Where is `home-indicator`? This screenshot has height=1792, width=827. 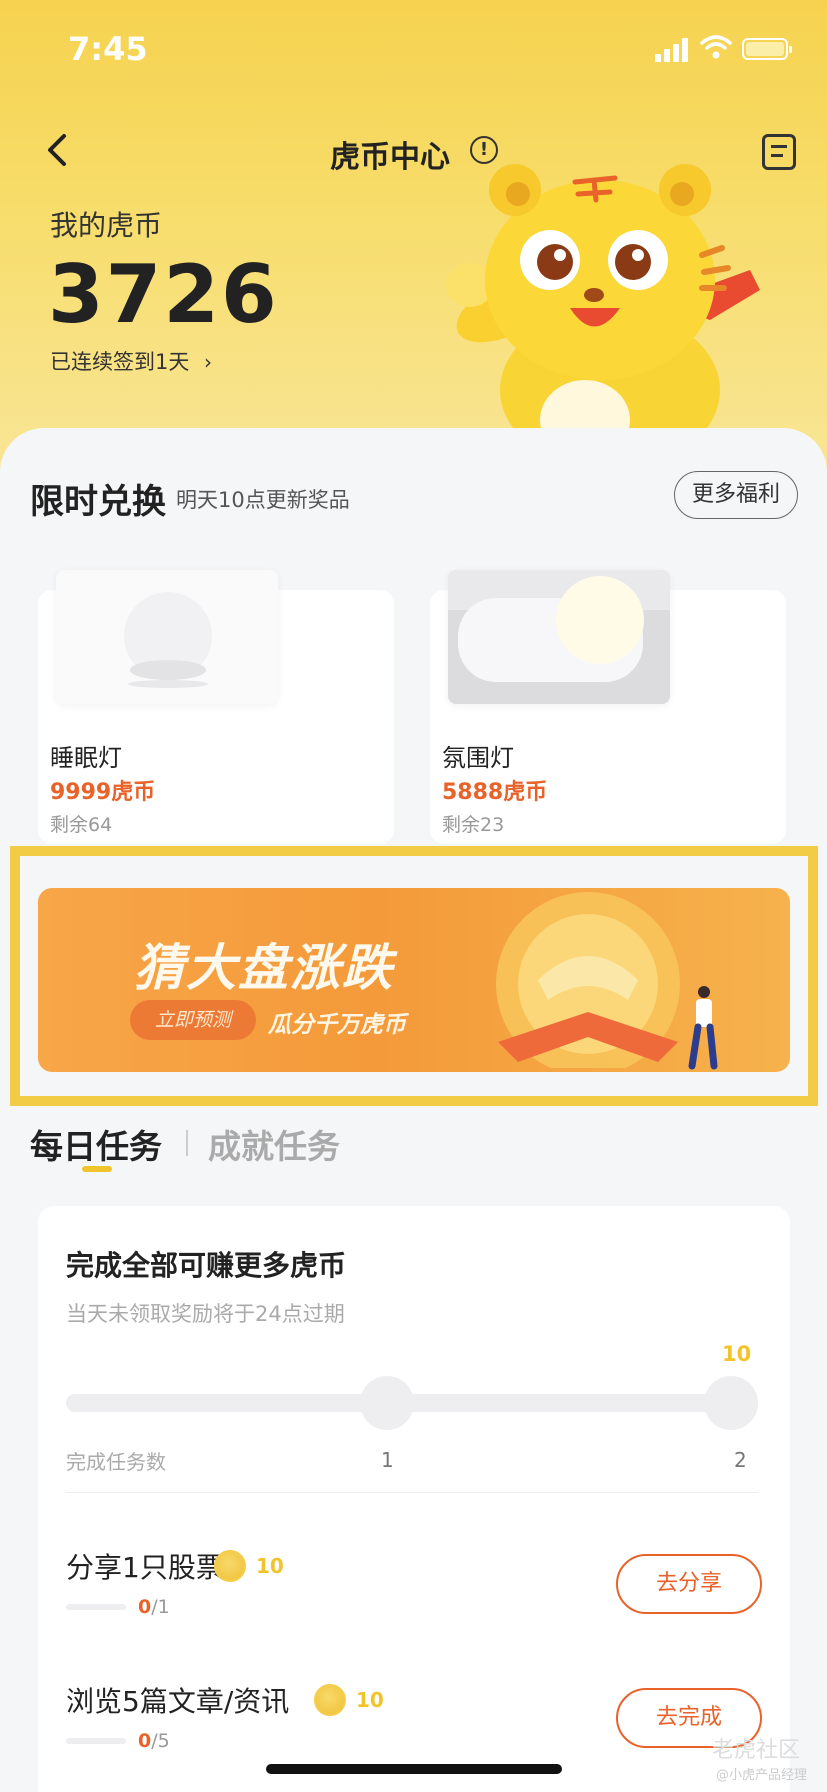 home-indicator is located at coordinates (414, 1769).